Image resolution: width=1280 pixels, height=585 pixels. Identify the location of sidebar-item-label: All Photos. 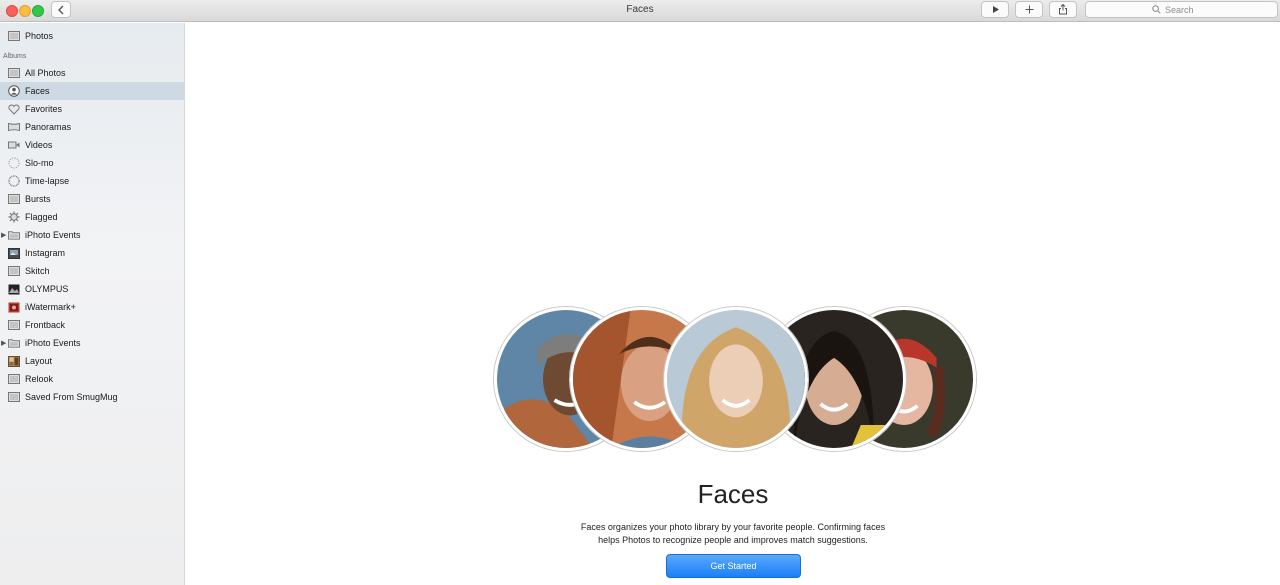
(45, 73).